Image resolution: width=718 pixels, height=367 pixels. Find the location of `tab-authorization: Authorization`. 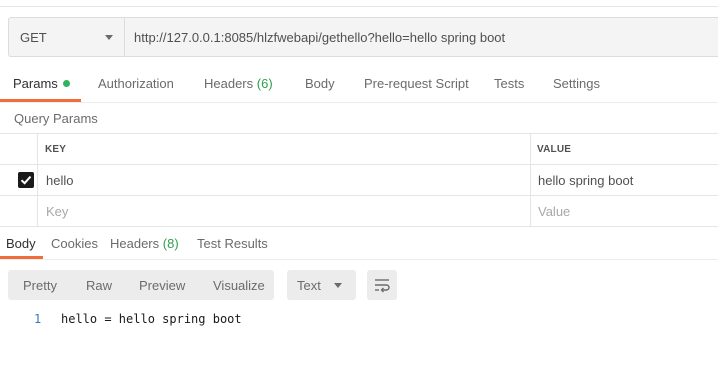

tab-authorization: Authorization is located at coordinates (136, 83).